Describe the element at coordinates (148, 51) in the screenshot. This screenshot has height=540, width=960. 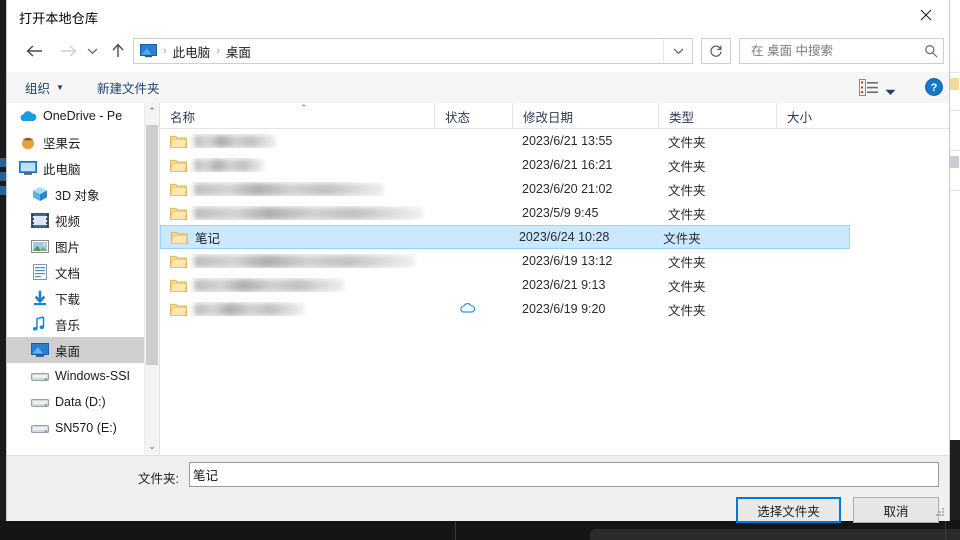
I see `desktop-icon` at that location.